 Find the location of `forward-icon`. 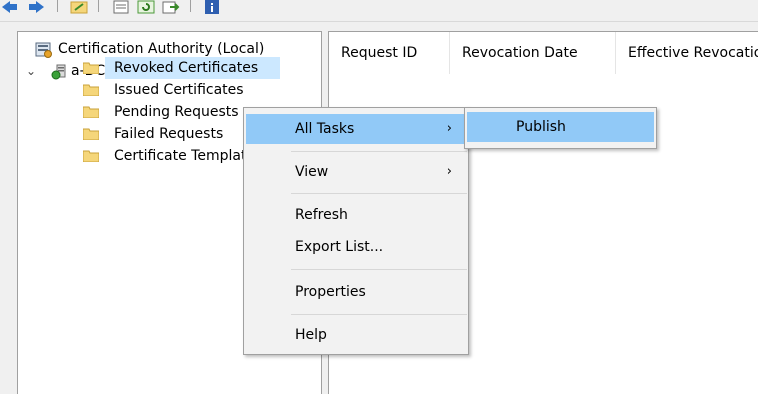

forward-icon is located at coordinates (37, 7).